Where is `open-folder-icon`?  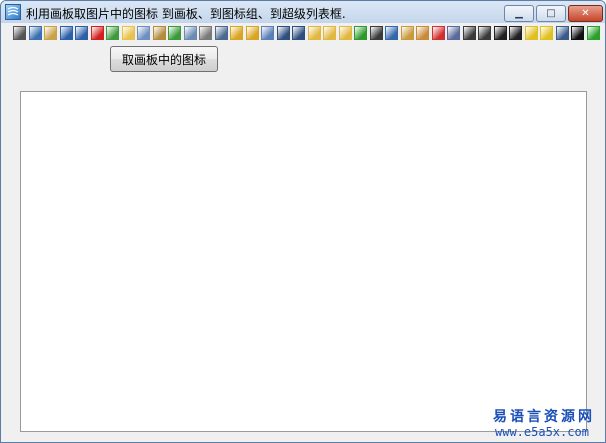
open-folder-icon is located at coordinates (128, 33).